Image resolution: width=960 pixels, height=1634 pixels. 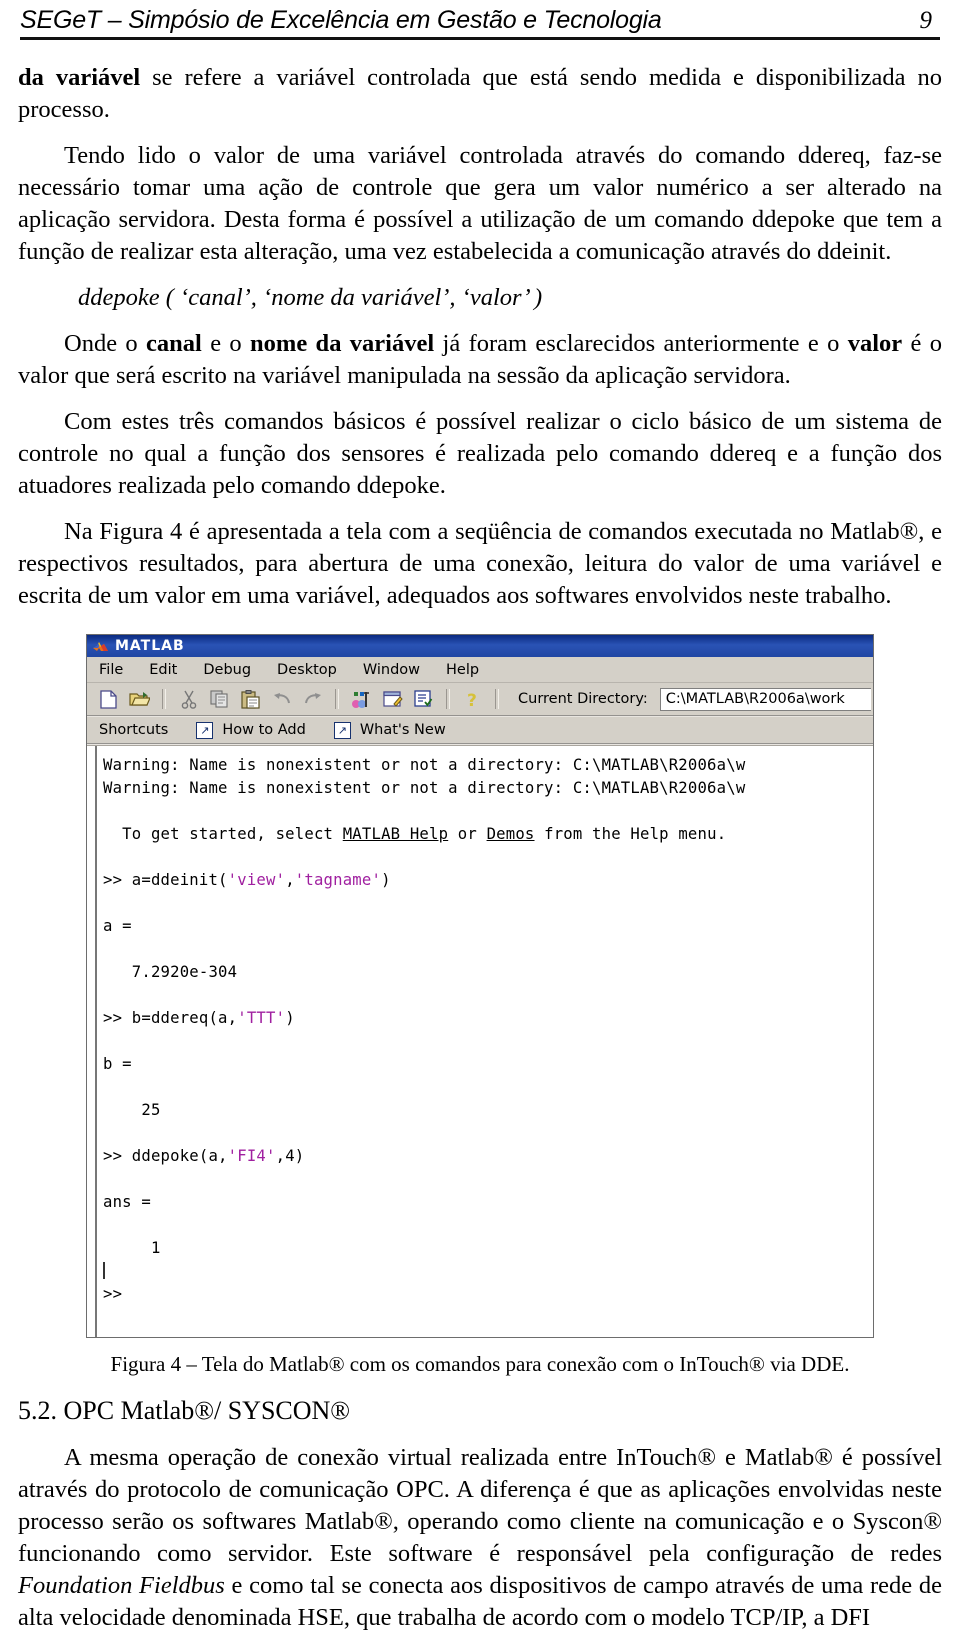 I want to click on console-output-ans-name: ans =, so click(x=127, y=1202).